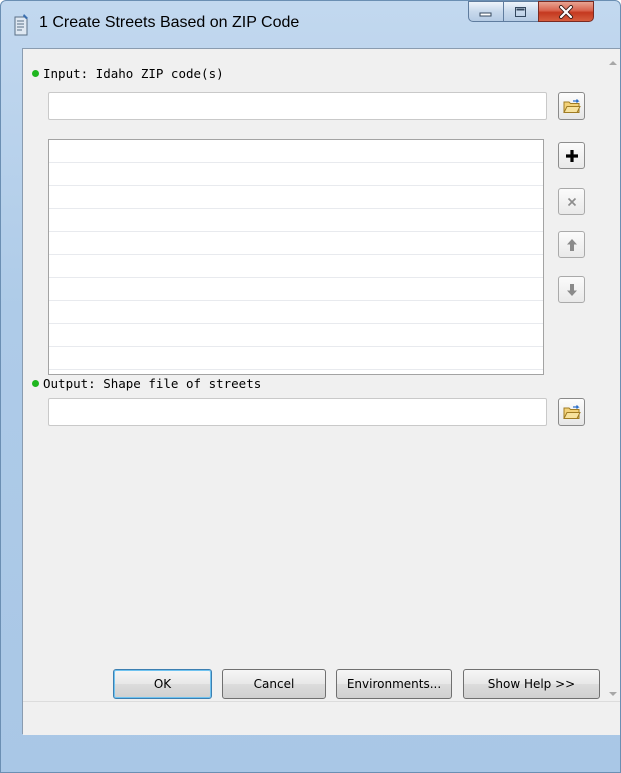  What do you see at coordinates (297, 412) in the screenshot?
I see `output-shapefile-input` at bounding box center [297, 412].